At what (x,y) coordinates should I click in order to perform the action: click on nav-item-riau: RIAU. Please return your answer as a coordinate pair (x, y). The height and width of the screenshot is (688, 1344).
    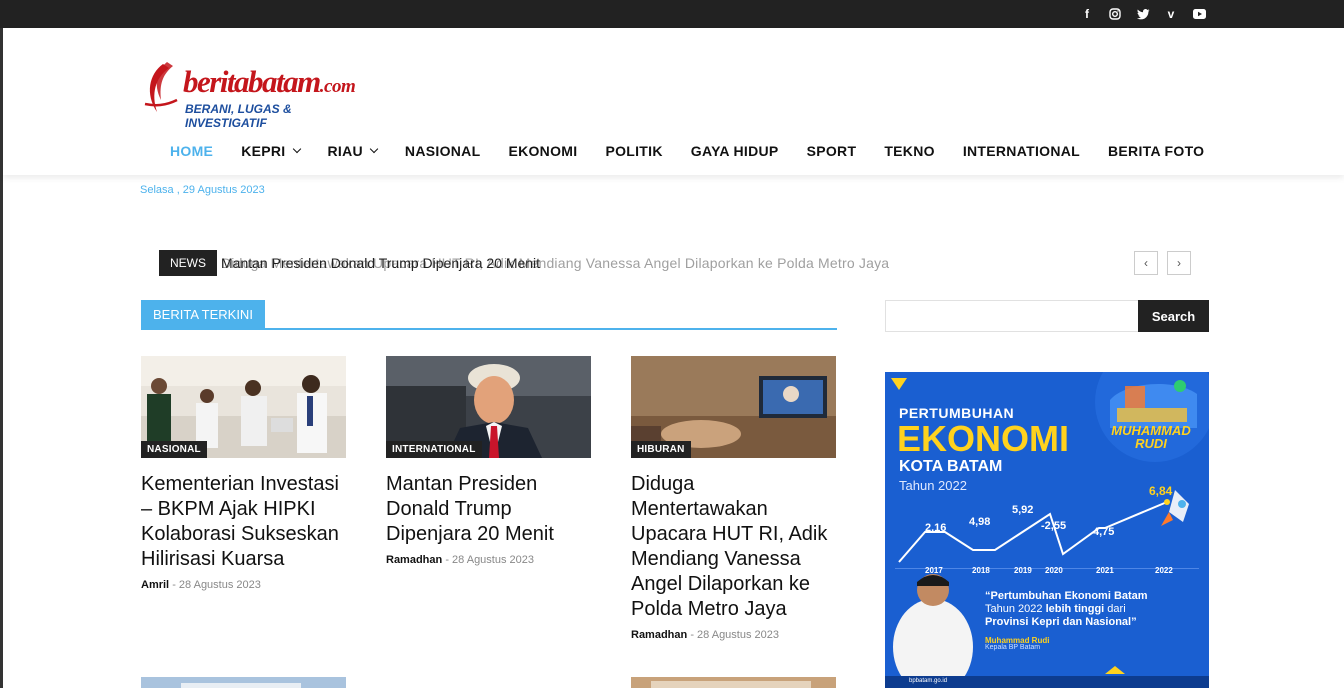
    Looking at the image, I should click on (352, 151).